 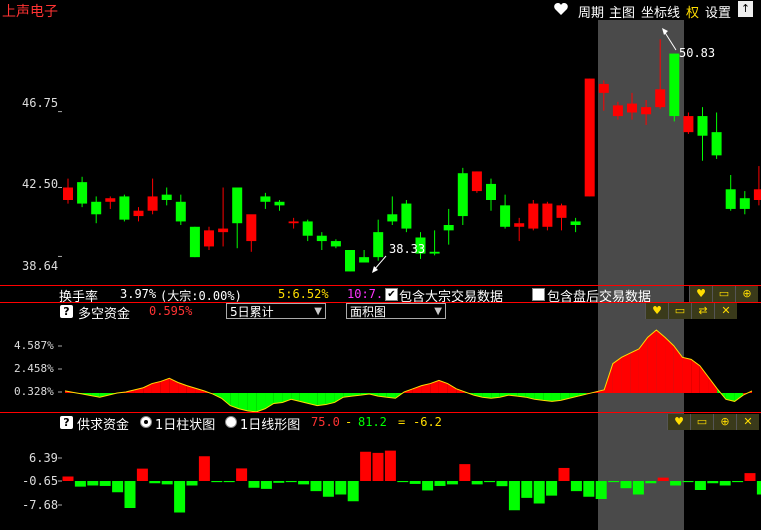 I want to click on turnover-5day: 5:6.52%, so click(x=303, y=294).